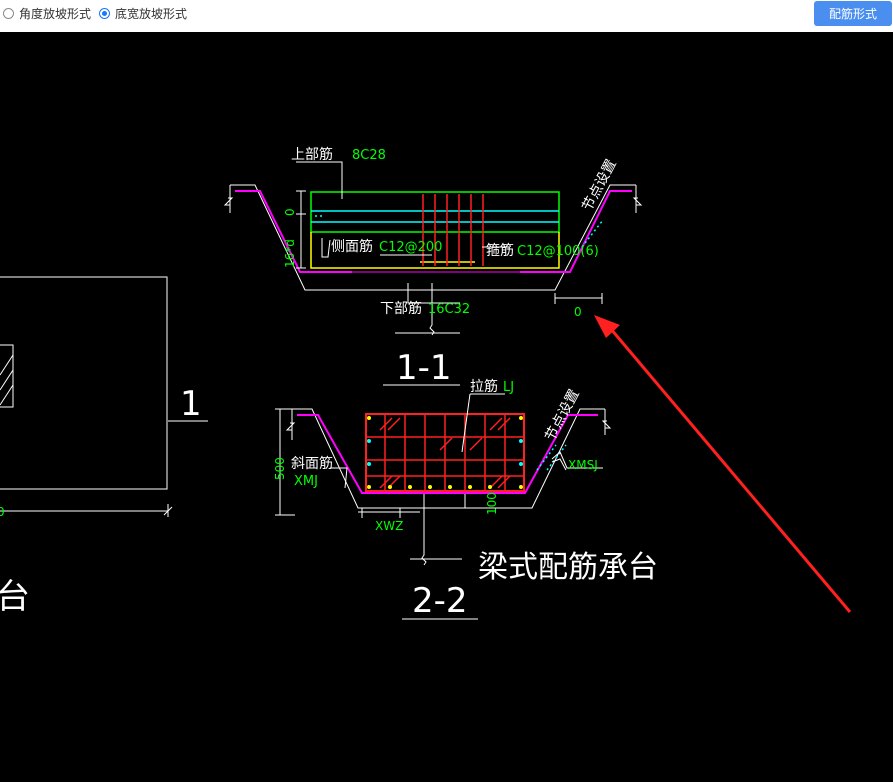  What do you see at coordinates (446, 16) in the screenshot?
I see `toolbar: 角度放坡形式 底宽放坡形式 配筋形式` at bounding box center [446, 16].